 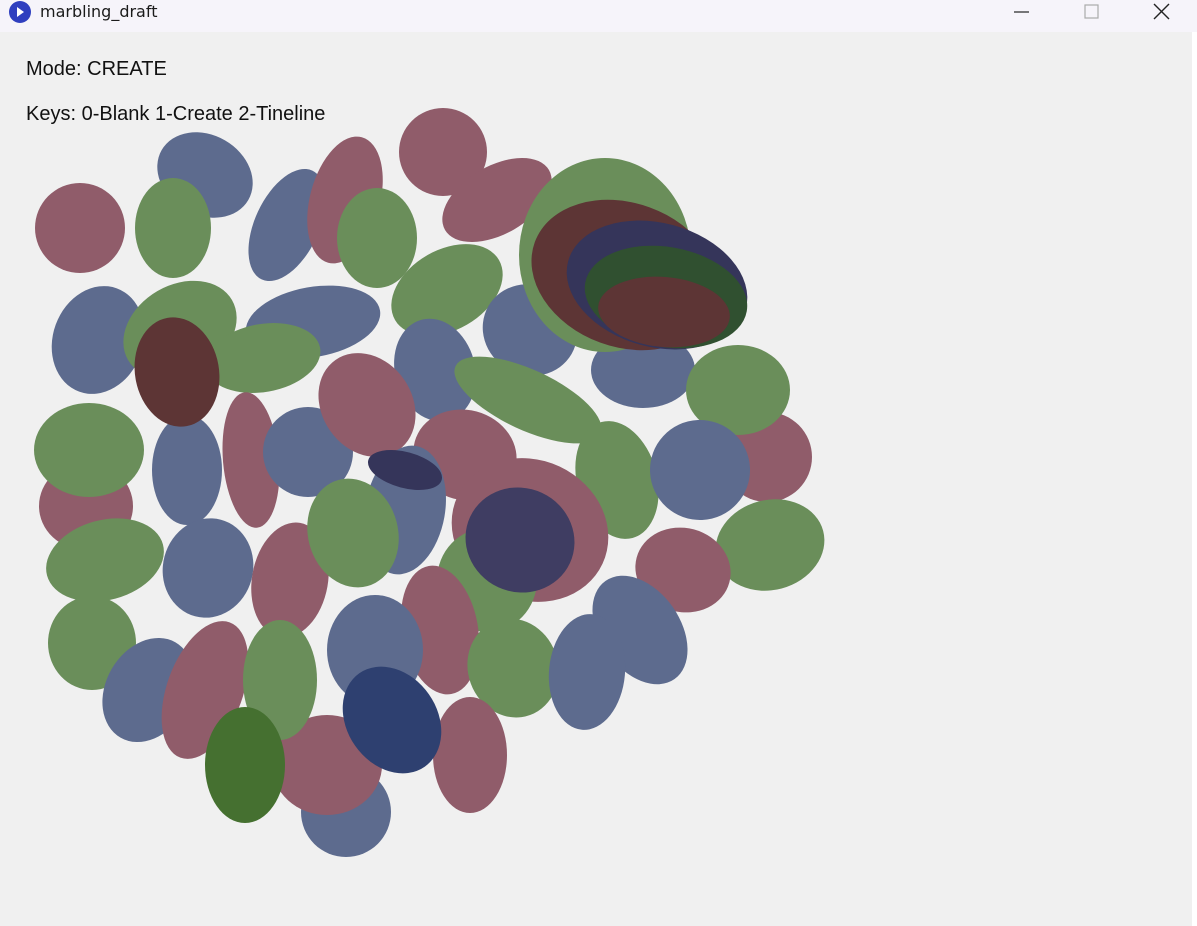 What do you see at coordinates (282, 114) in the screenshot?
I see `key-tineline: 2-Tineline` at bounding box center [282, 114].